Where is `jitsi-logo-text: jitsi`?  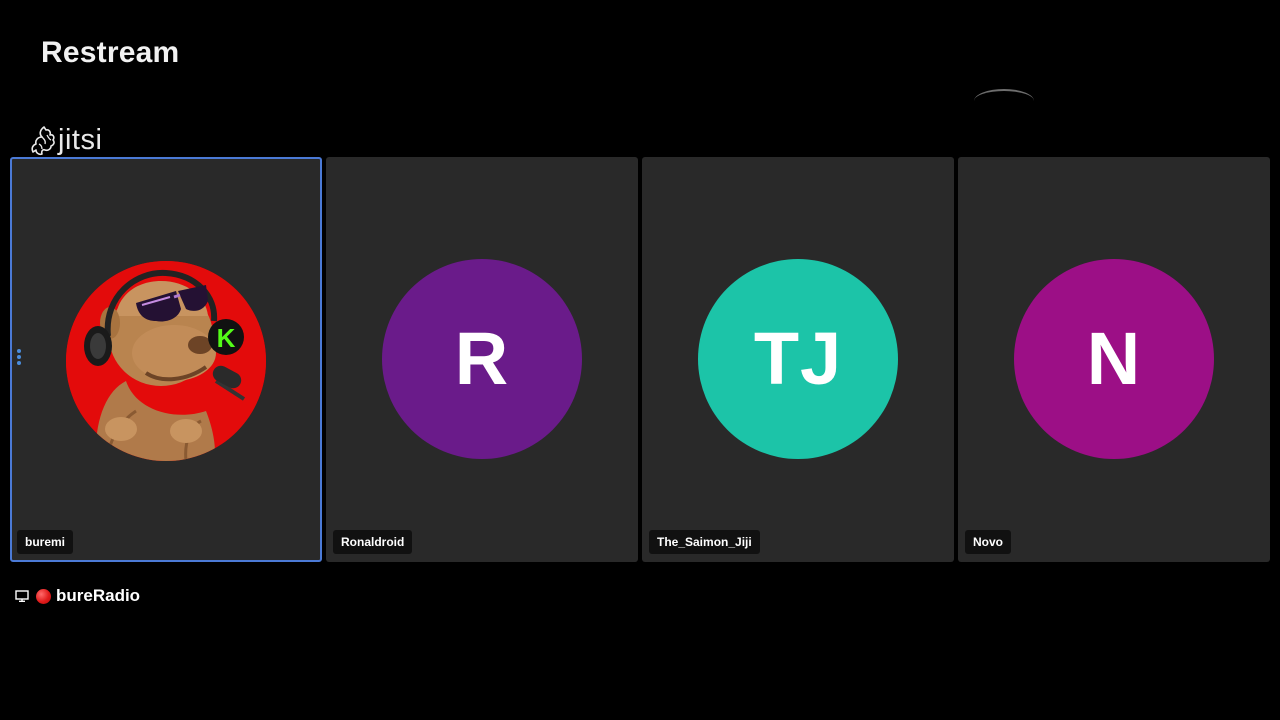
jitsi-logo-text: jitsi is located at coordinates (80, 140).